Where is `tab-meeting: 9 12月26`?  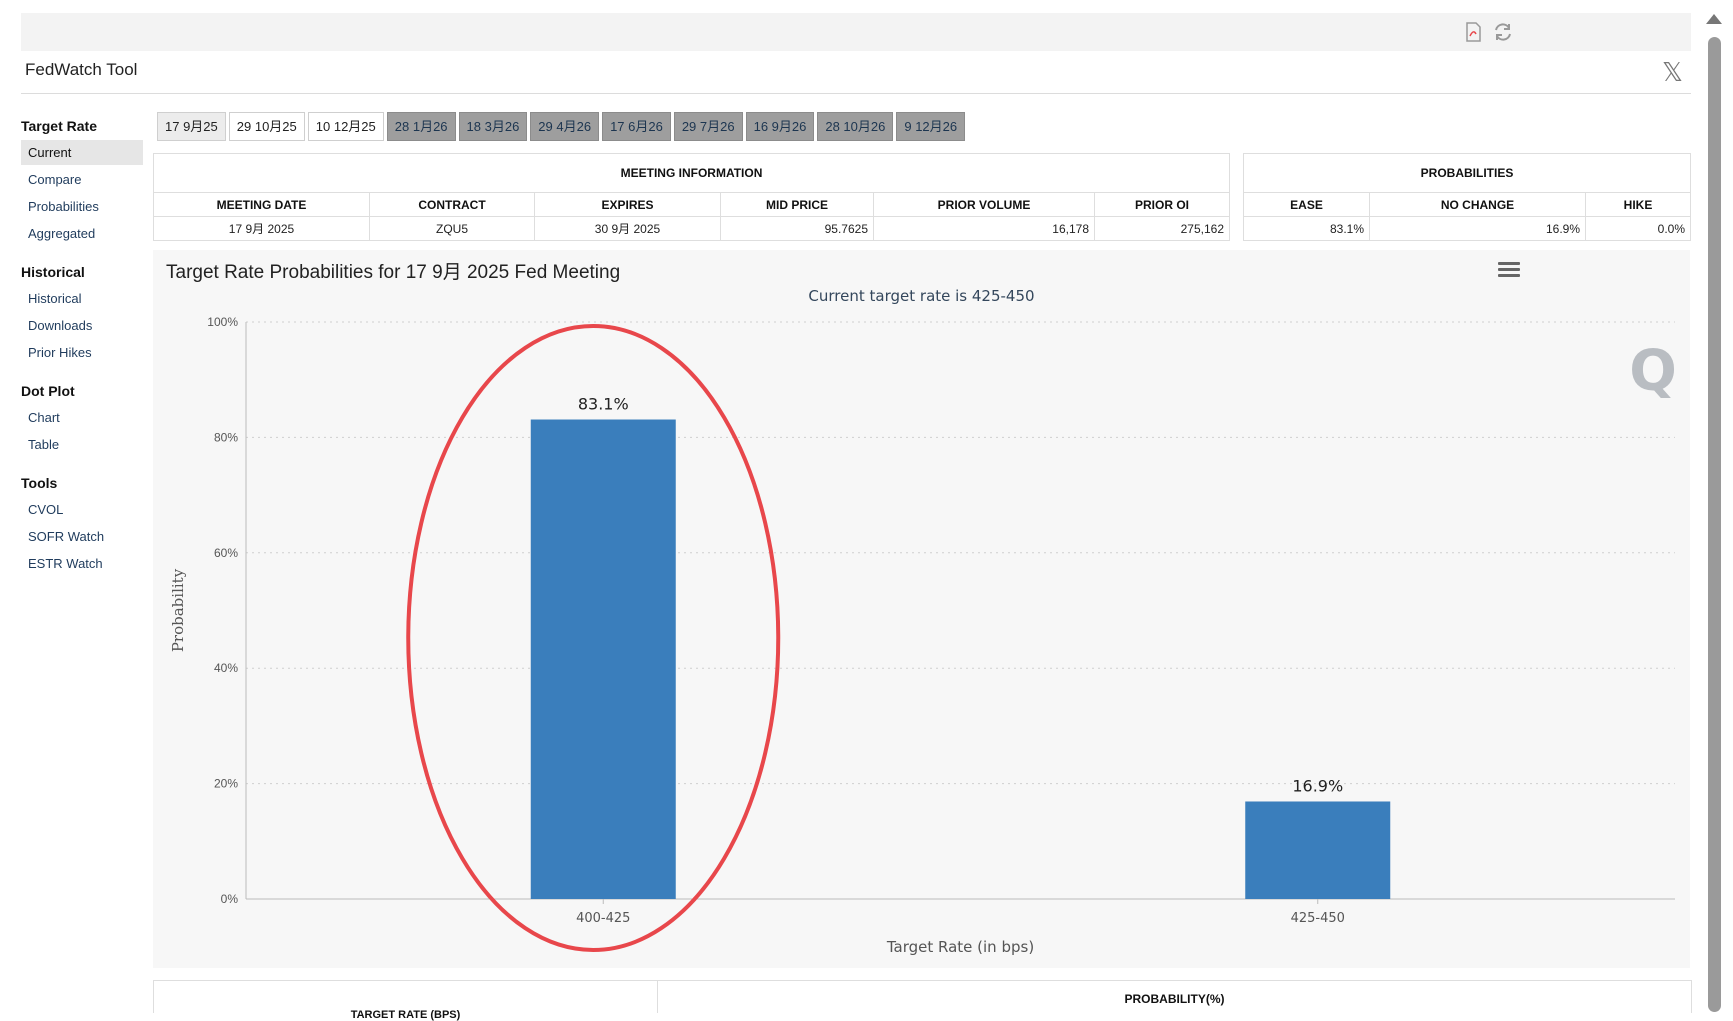 tab-meeting: 9 12月26 is located at coordinates (931, 126).